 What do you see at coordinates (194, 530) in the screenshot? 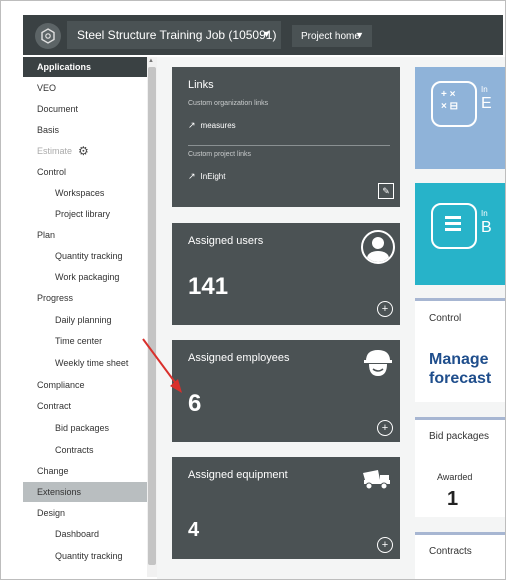
I see `assigned-equipment-count: 4` at bounding box center [194, 530].